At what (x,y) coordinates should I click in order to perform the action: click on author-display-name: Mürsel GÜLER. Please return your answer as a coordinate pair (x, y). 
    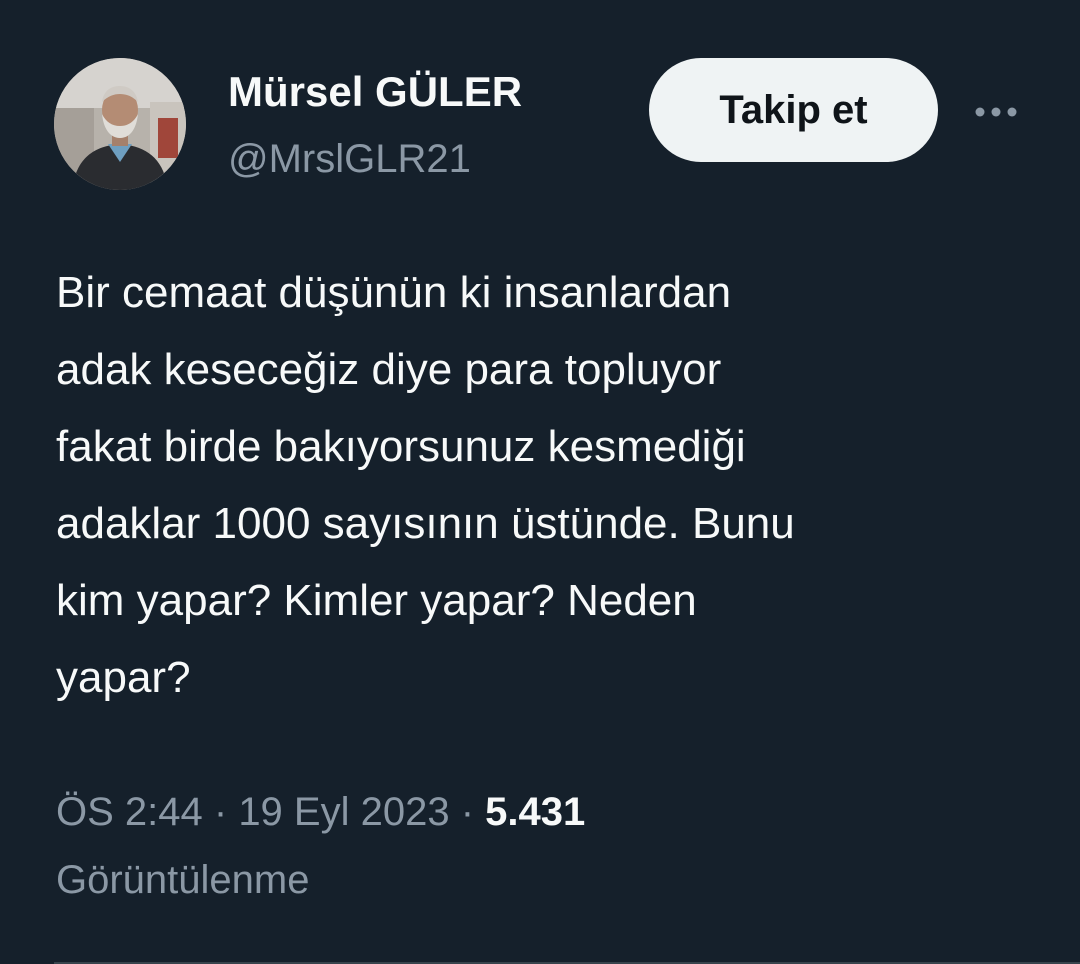
    Looking at the image, I should click on (375, 92).